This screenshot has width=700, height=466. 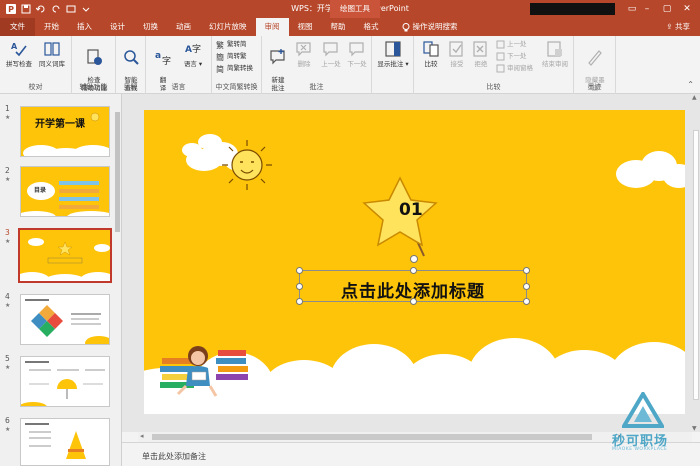 What do you see at coordinates (7, 108) in the screenshot?
I see `thumbnail-number: 1` at bounding box center [7, 108].